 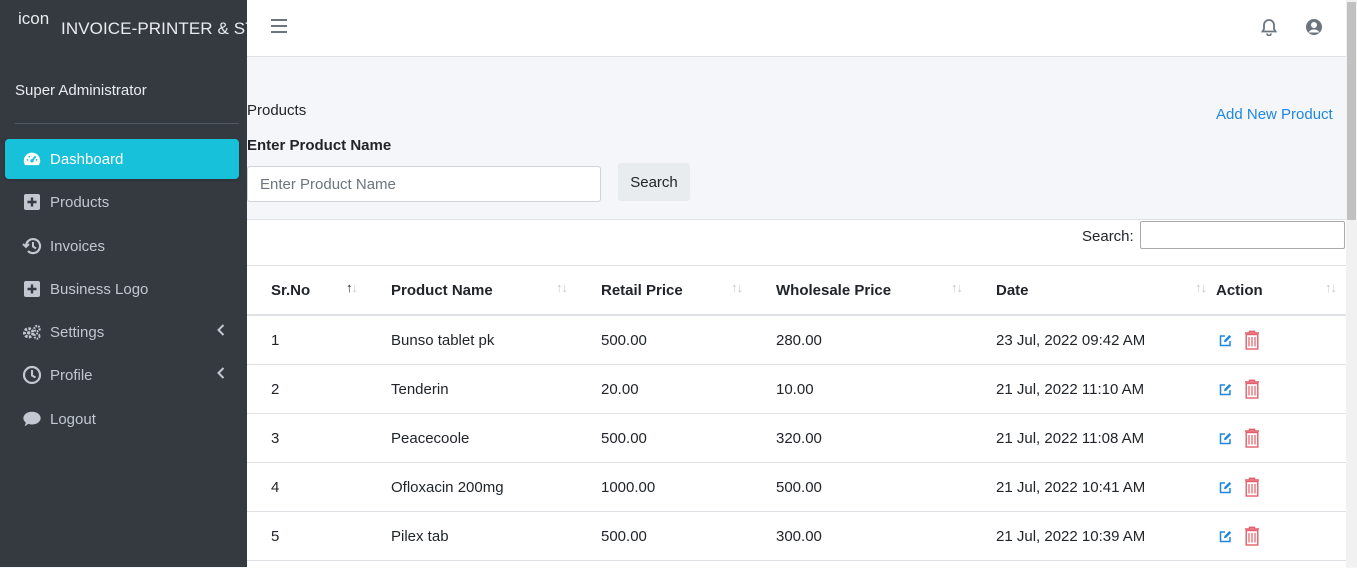 I want to click on product-name-label: Enter Product Name, so click(x=319, y=145).